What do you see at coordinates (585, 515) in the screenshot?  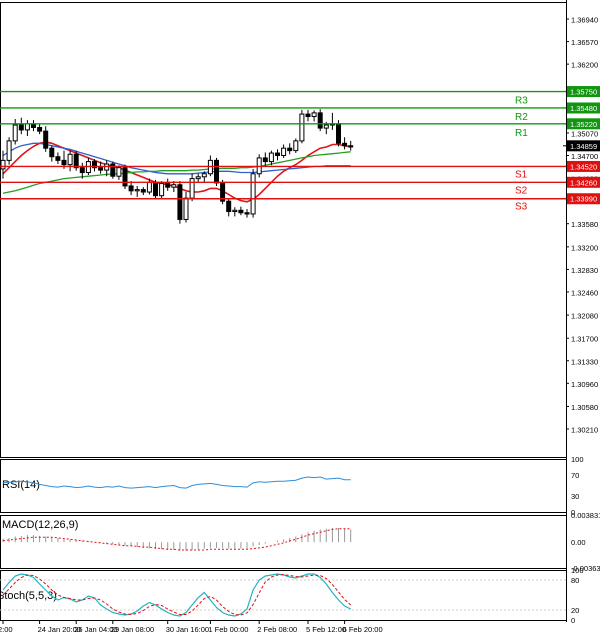 I see `macd-tick-label: 0.003831` at bounding box center [585, 515].